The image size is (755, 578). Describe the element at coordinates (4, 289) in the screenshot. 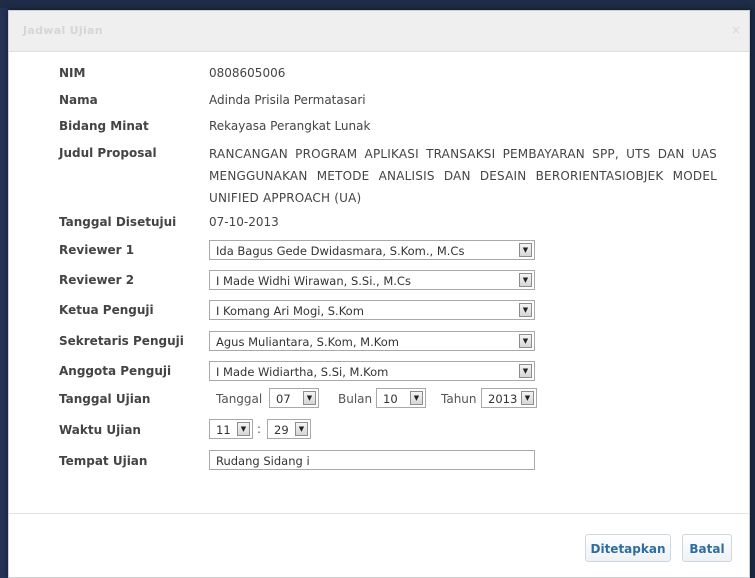

I see `background-window-edge` at that location.